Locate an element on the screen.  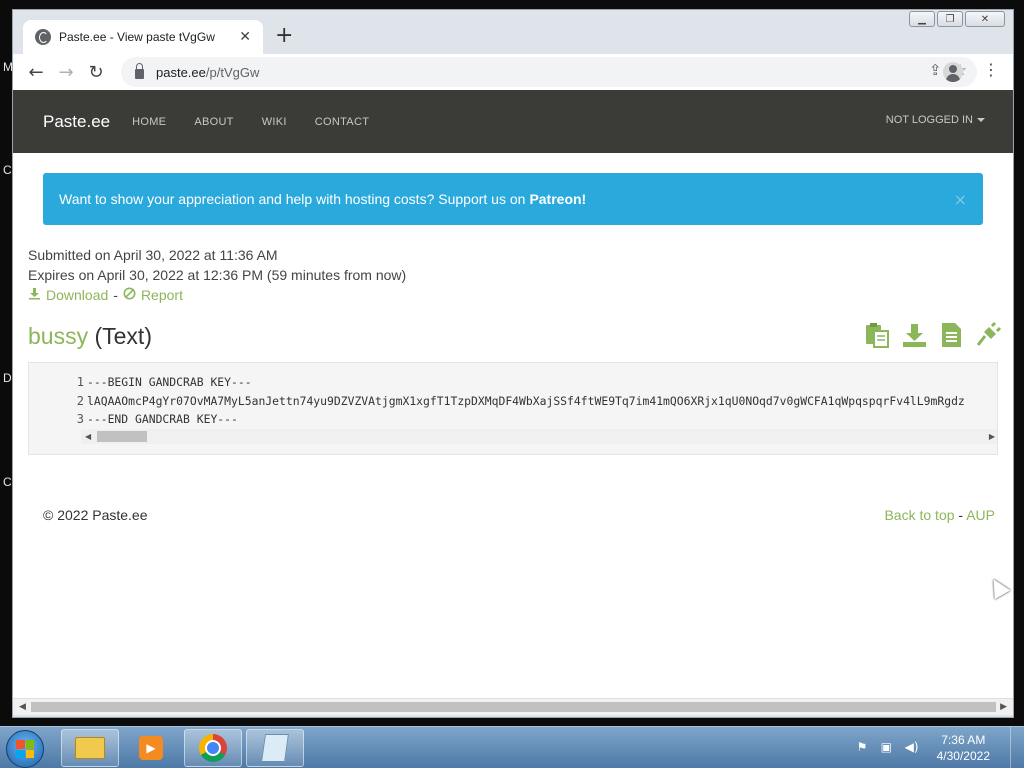
clock-date: 4/30/2022 is located at coordinates (963, 756).